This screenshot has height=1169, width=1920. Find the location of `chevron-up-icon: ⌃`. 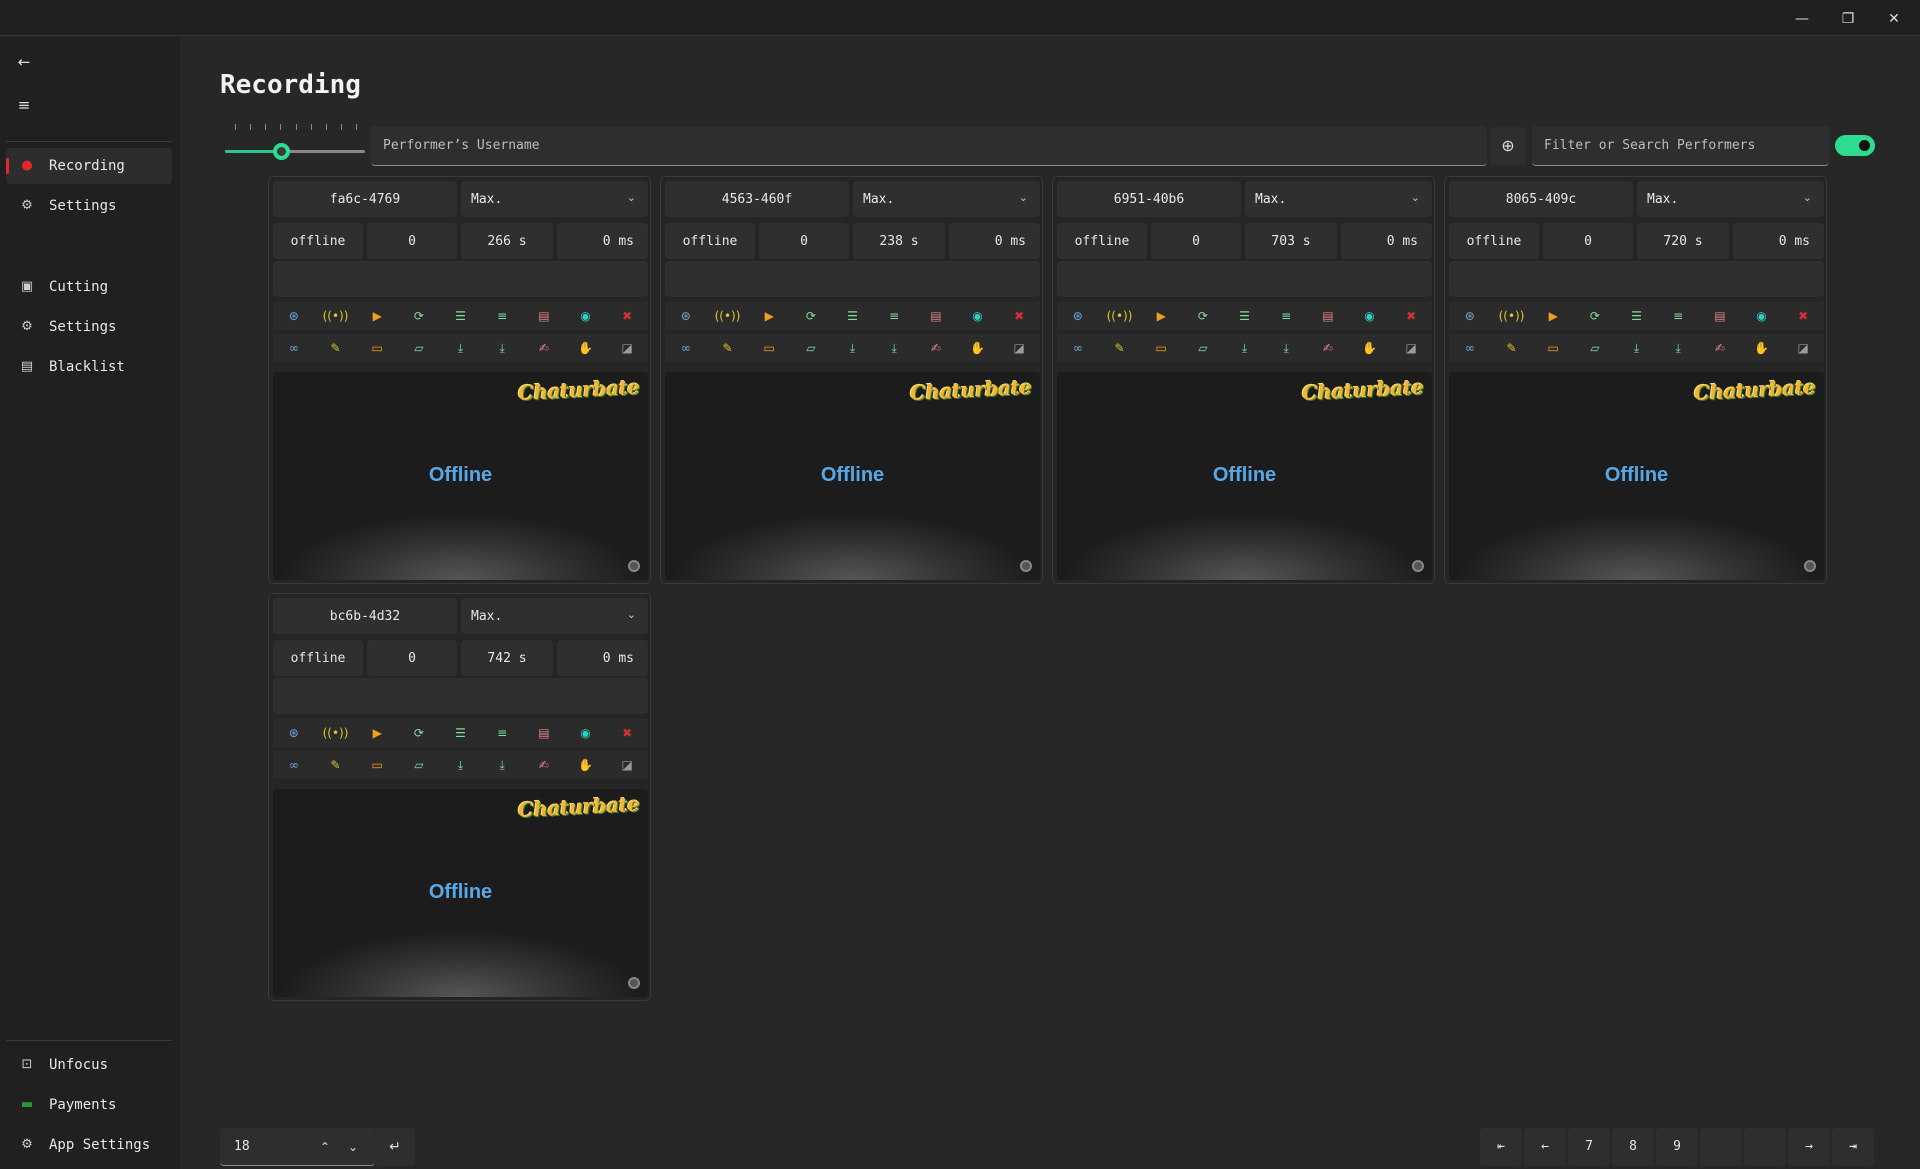

chevron-up-icon: ⌃ is located at coordinates (325, 1147).